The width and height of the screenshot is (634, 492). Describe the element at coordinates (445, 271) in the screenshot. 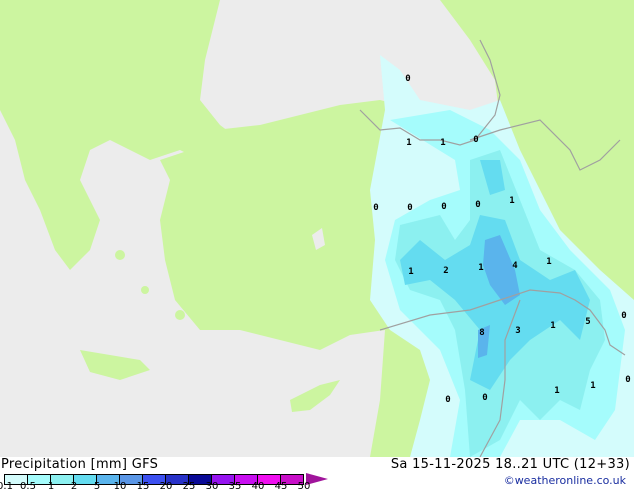

I see `precip-value: 2` at that location.